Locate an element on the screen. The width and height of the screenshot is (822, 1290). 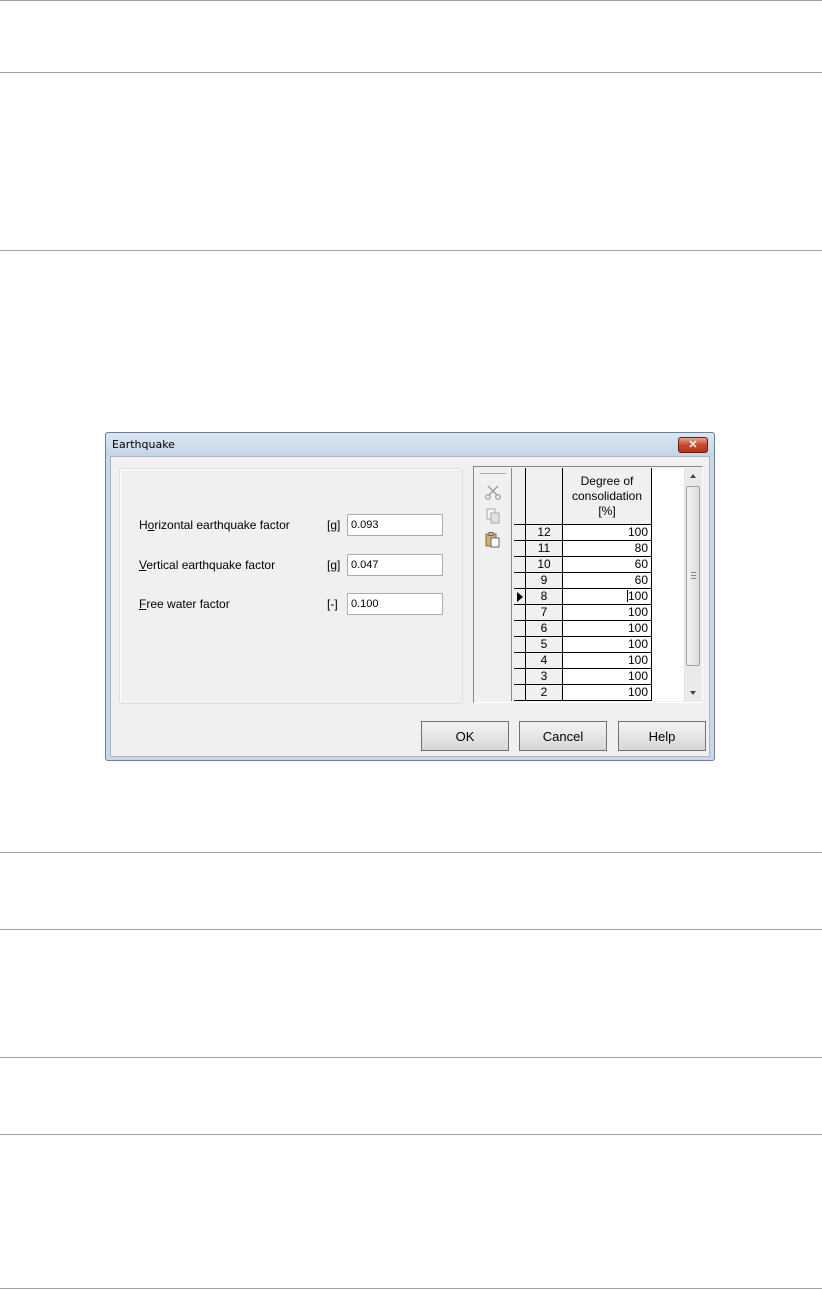
scroll-up-button is located at coordinates (693, 476).